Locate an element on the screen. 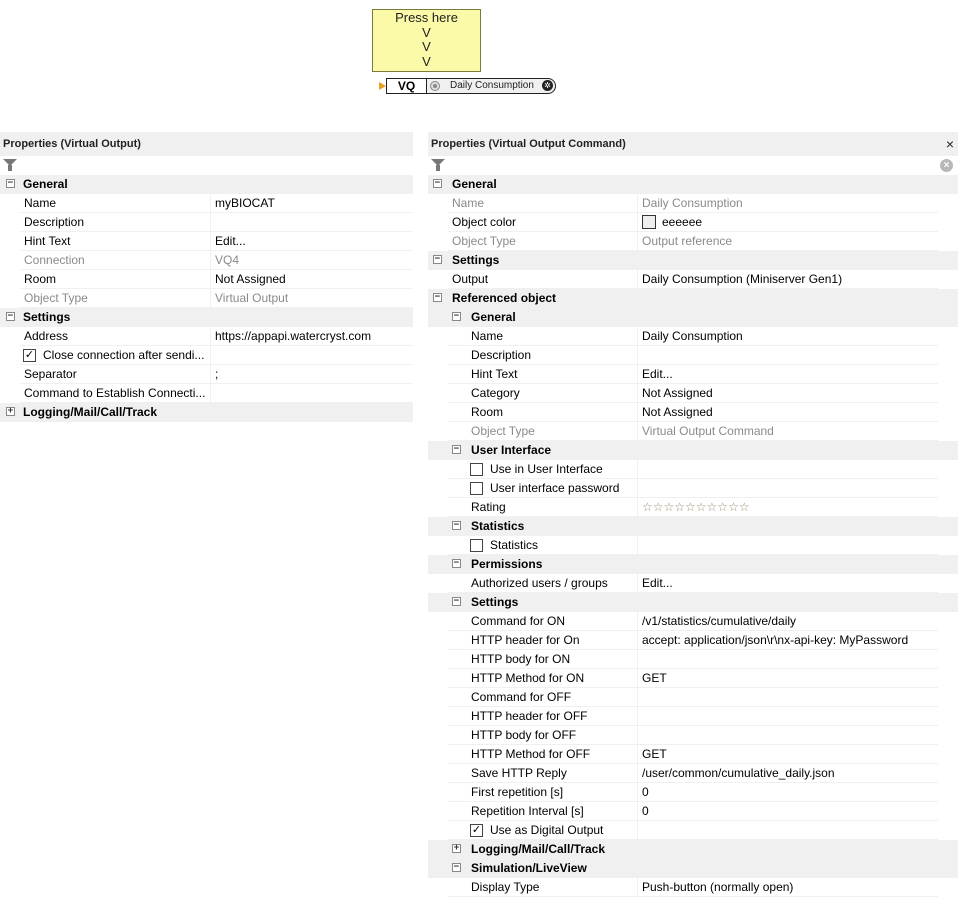  property-value-cell: /v1/statistics/cumulative/daily is located at coordinates (787, 621).